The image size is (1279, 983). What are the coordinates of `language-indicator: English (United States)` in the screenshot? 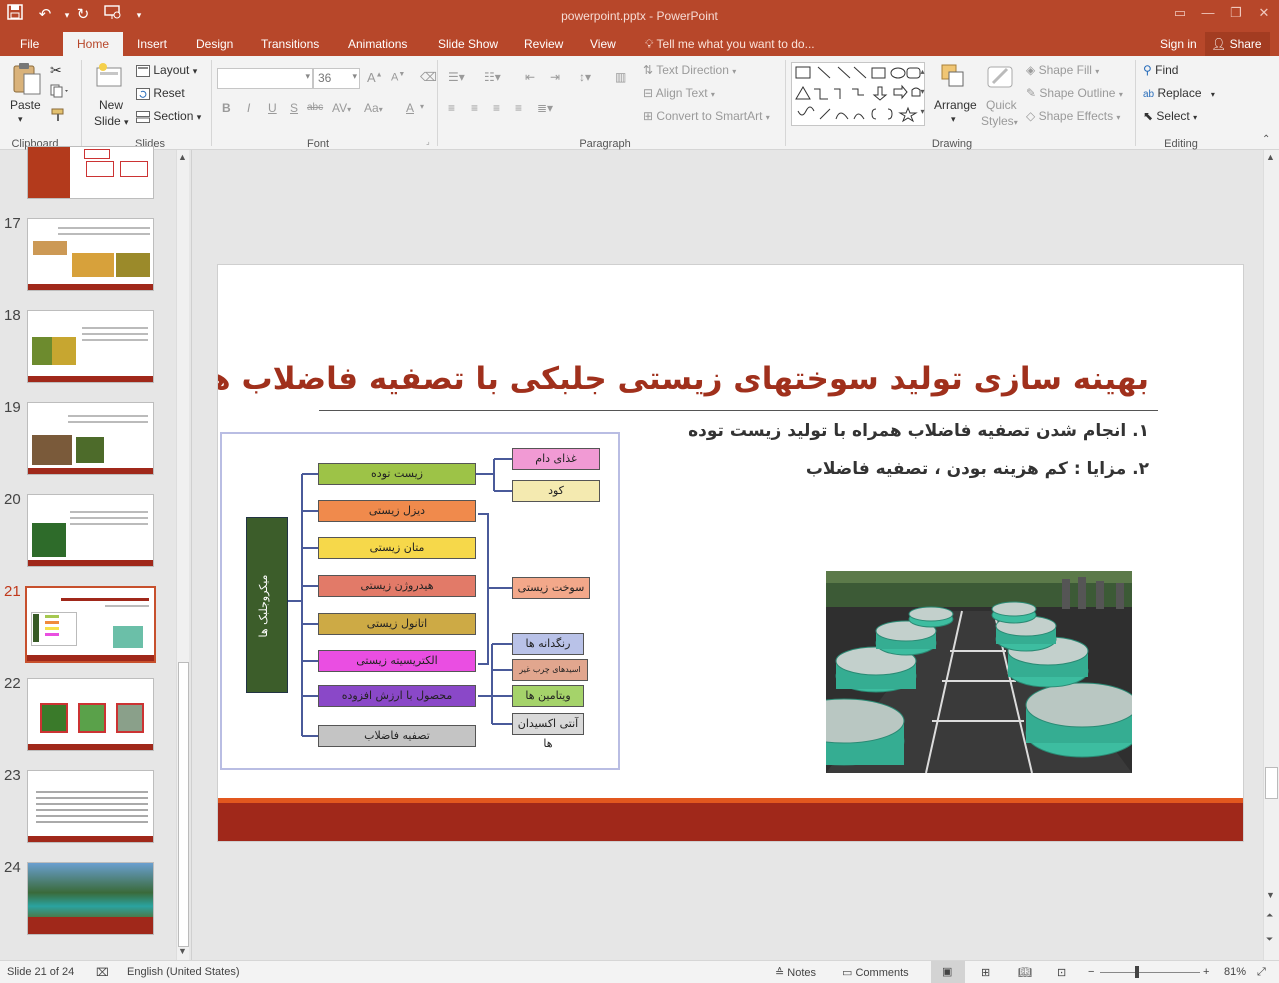 It's located at (183, 972).